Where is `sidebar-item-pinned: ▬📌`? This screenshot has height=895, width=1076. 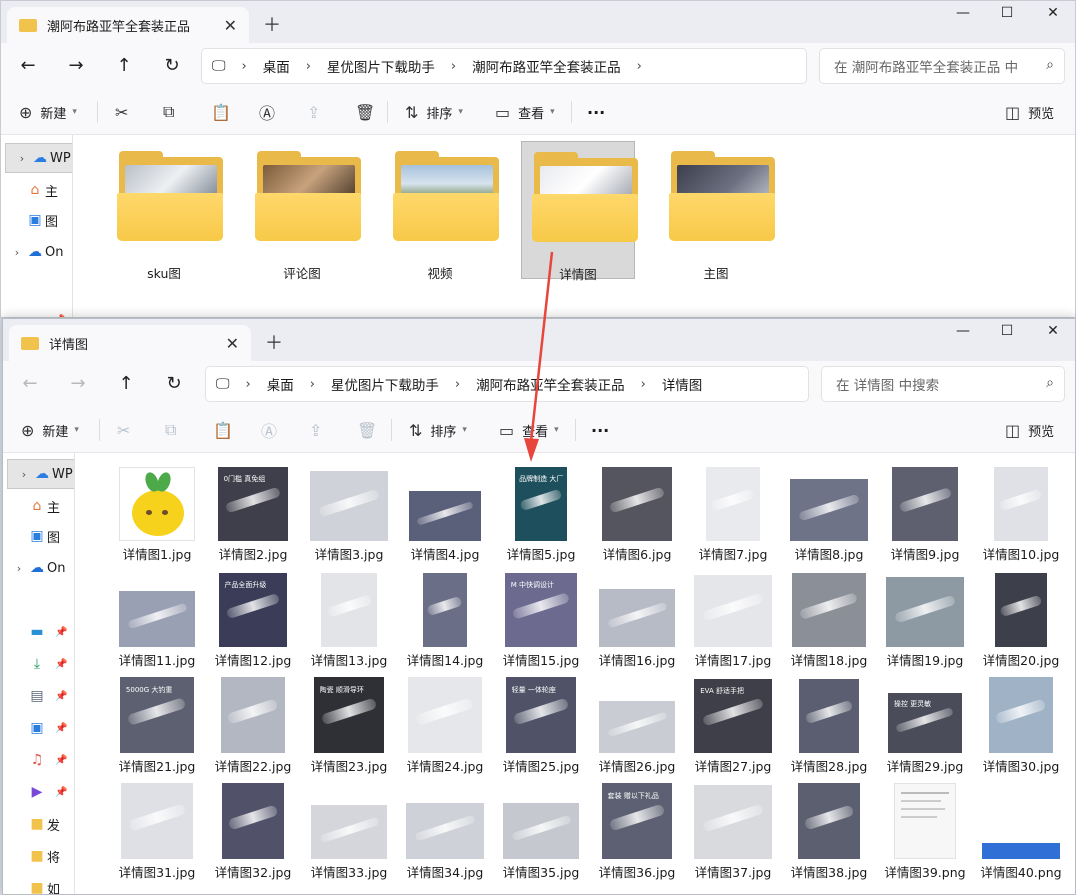
sidebar-item-pinned: ▬📌 is located at coordinates (36, 311).